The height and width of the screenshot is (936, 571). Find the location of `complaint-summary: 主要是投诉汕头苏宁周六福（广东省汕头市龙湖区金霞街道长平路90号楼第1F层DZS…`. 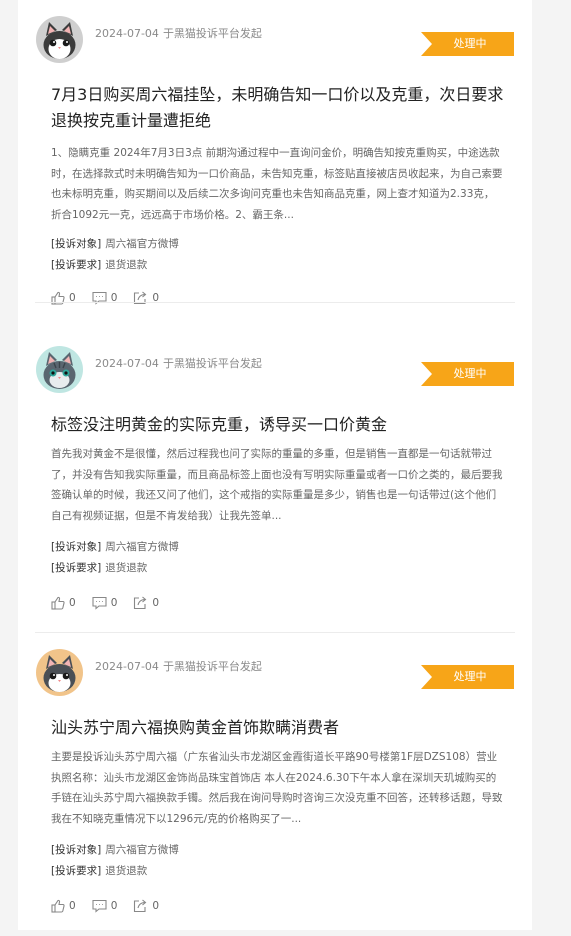

complaint-summary: 主要是投诉汕头苏宁周六福（广东省汕头市龙湖区金霞街道长平路90号楼第1F层DZS… is located at coordinates (277, 788).